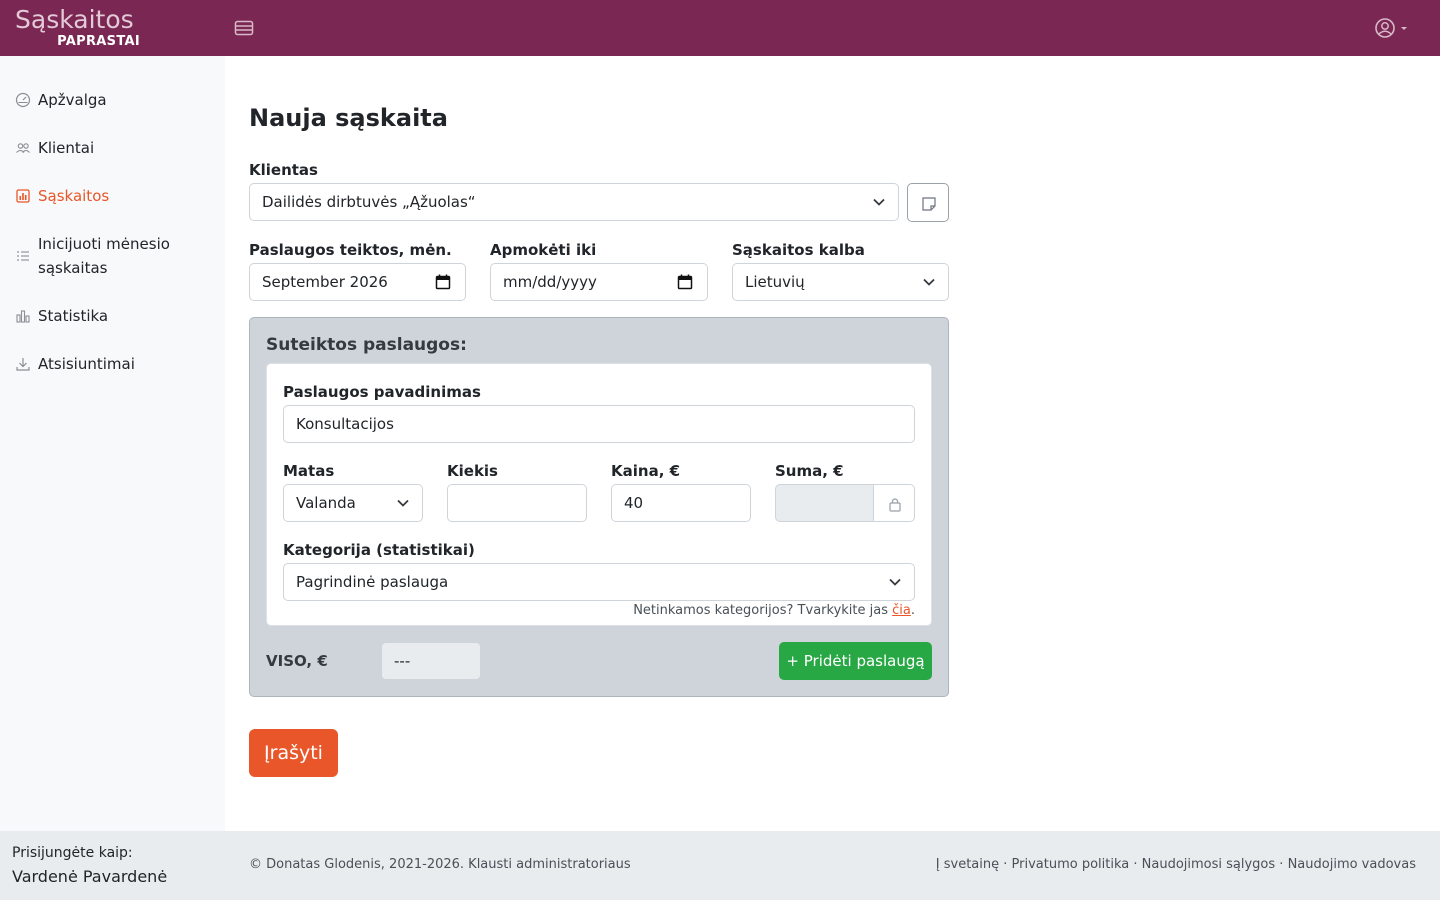 This screenshot has width=1440, height=900. I want to click on category-select: Pagrindinė paslauga, so click(599, 582).